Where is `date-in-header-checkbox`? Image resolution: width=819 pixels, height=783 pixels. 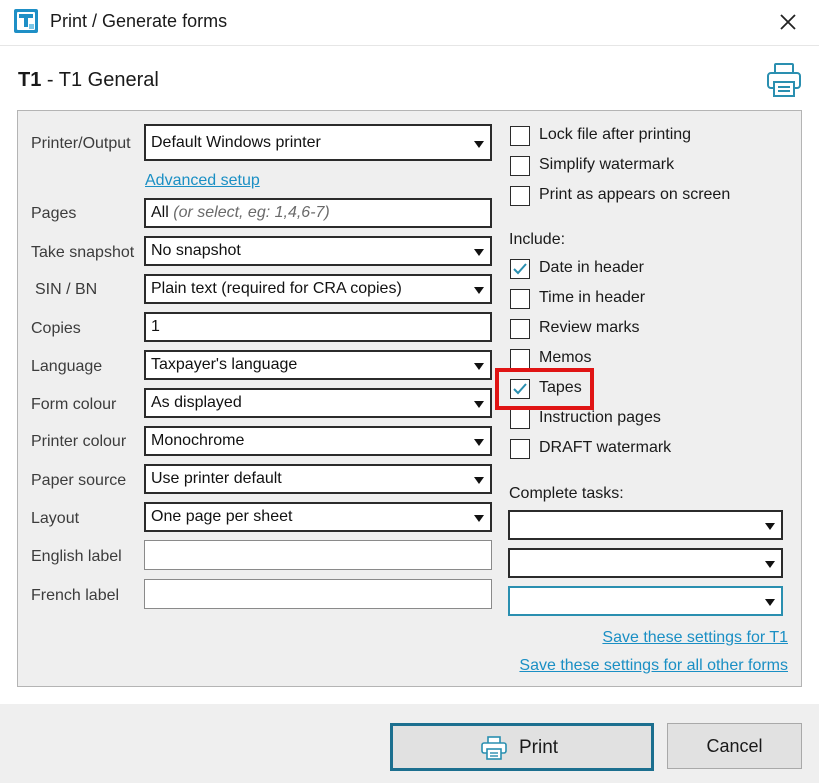
date-in-header-checkbox is located at coordinates (520, 269).